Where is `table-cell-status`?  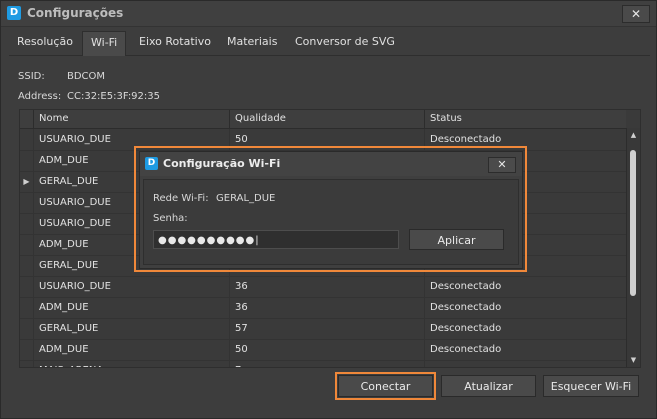 table-cell-status is located at coordinates (525, 363).